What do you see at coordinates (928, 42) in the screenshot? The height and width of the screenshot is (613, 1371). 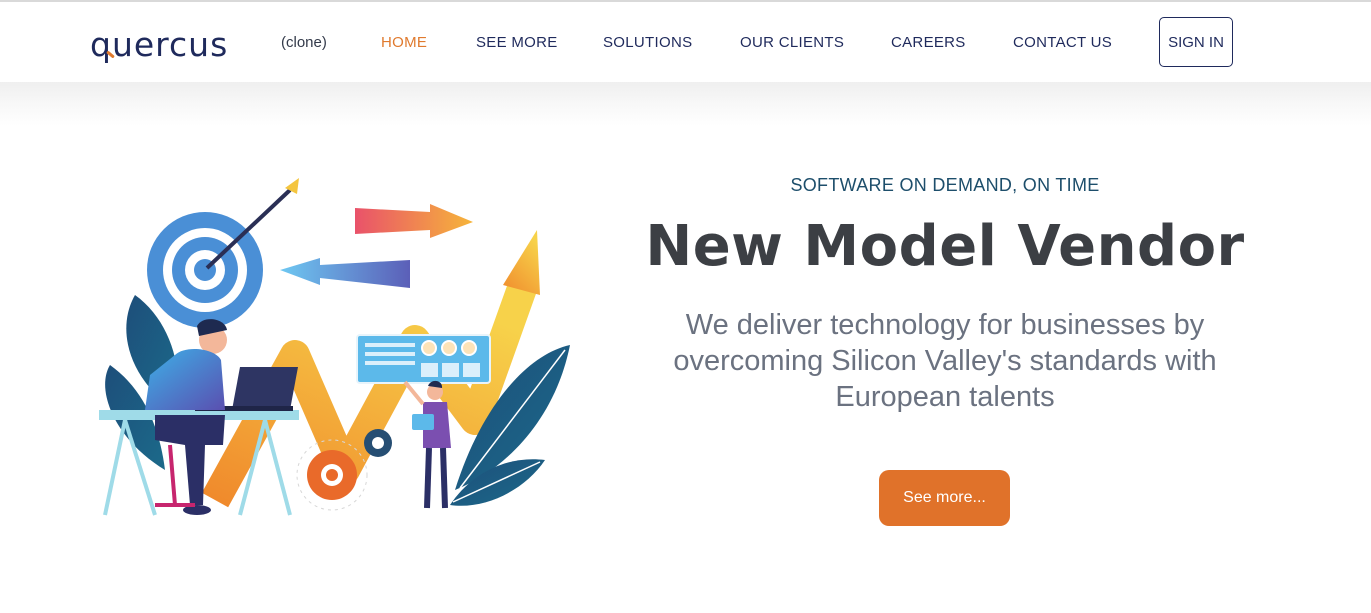 I see `nav-careers: CAREERS` at bounding box center [928, 42].